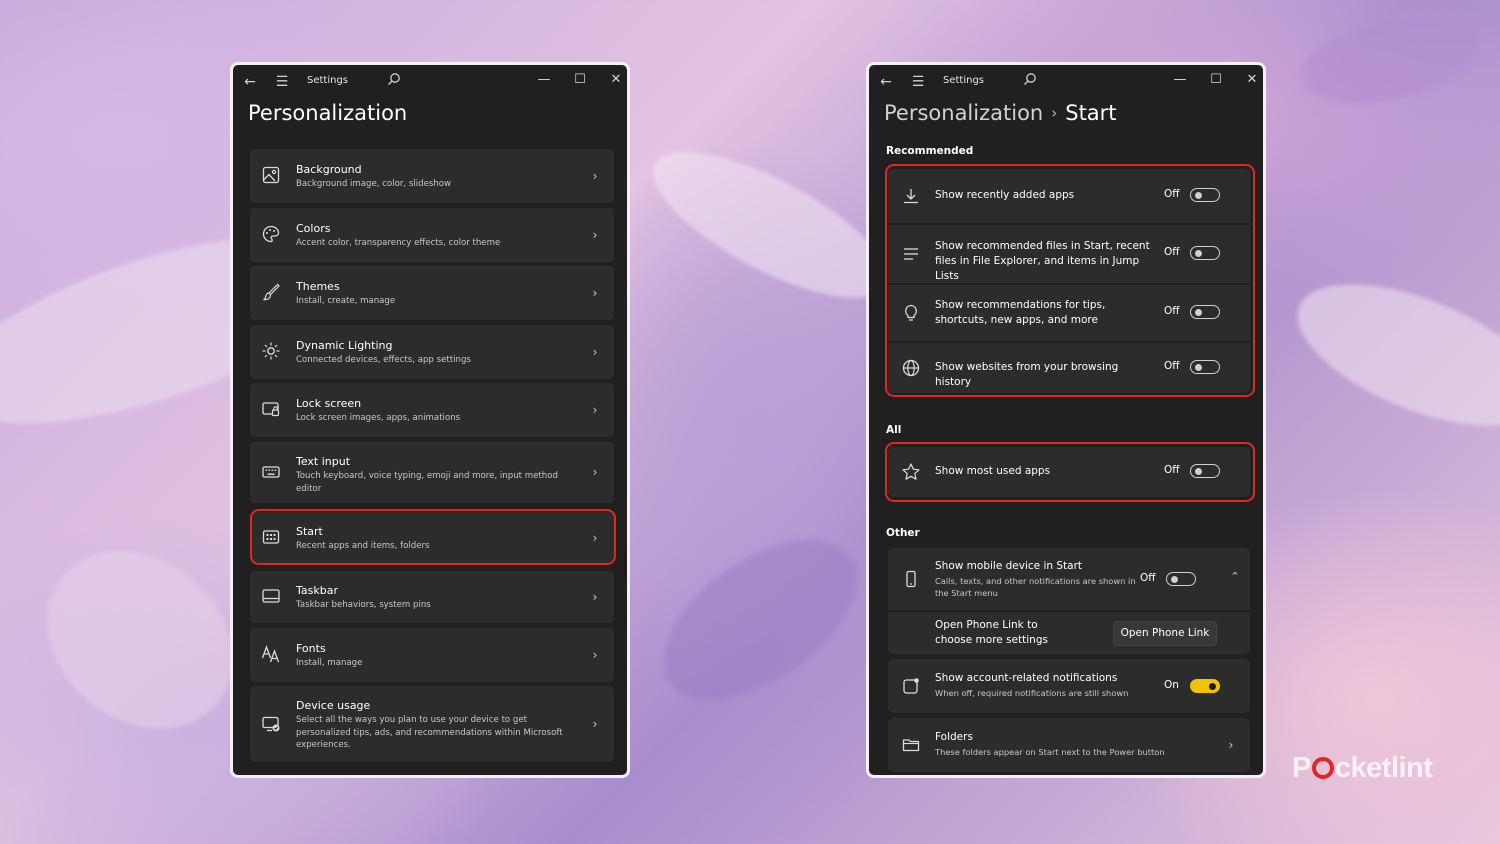  What do you see at coordinates (1027, 374) in the screenshot?
I see `setting-label: Show websites from your browsing history` at bounding box center [1027, 374].